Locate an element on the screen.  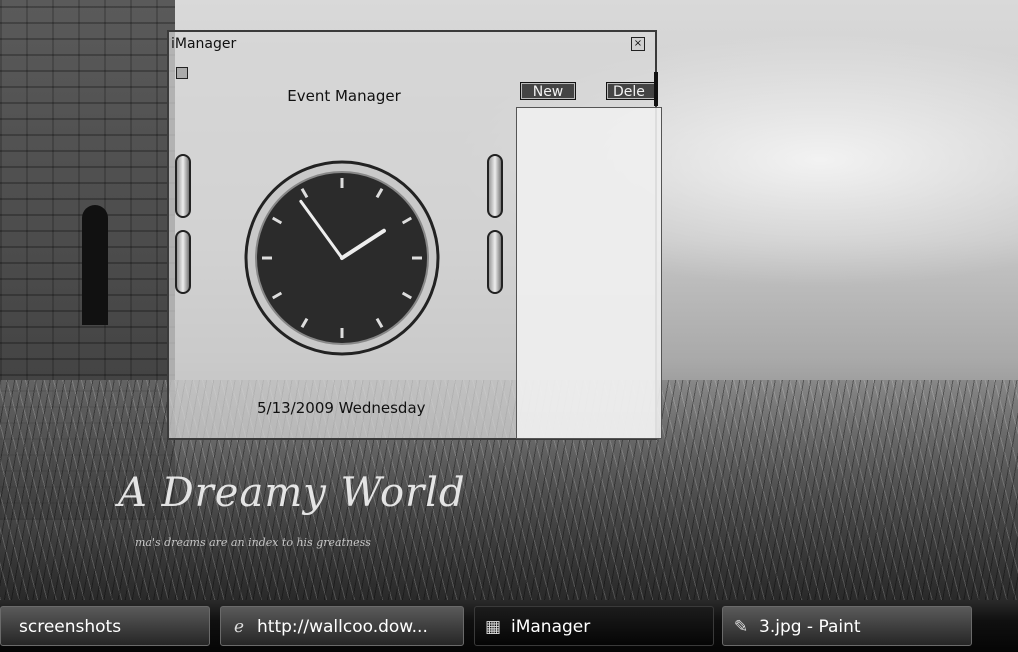
left-bottom-slider is located at coordinates (183, 262).